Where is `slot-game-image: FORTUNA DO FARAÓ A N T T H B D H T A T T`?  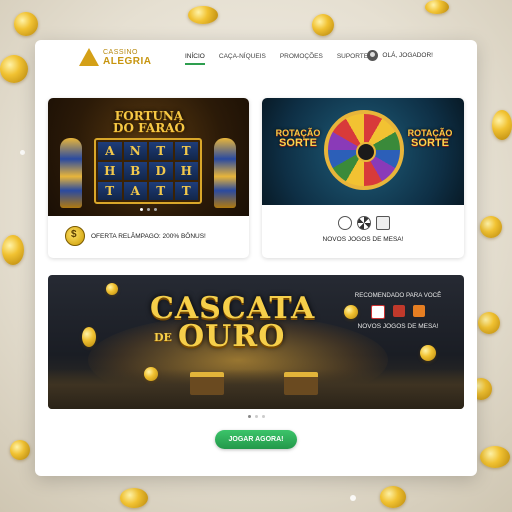 slot-game-image: FORTUNA DO FARAÓ A N T T H B D H T A T T is located at coordinates (148, 157).